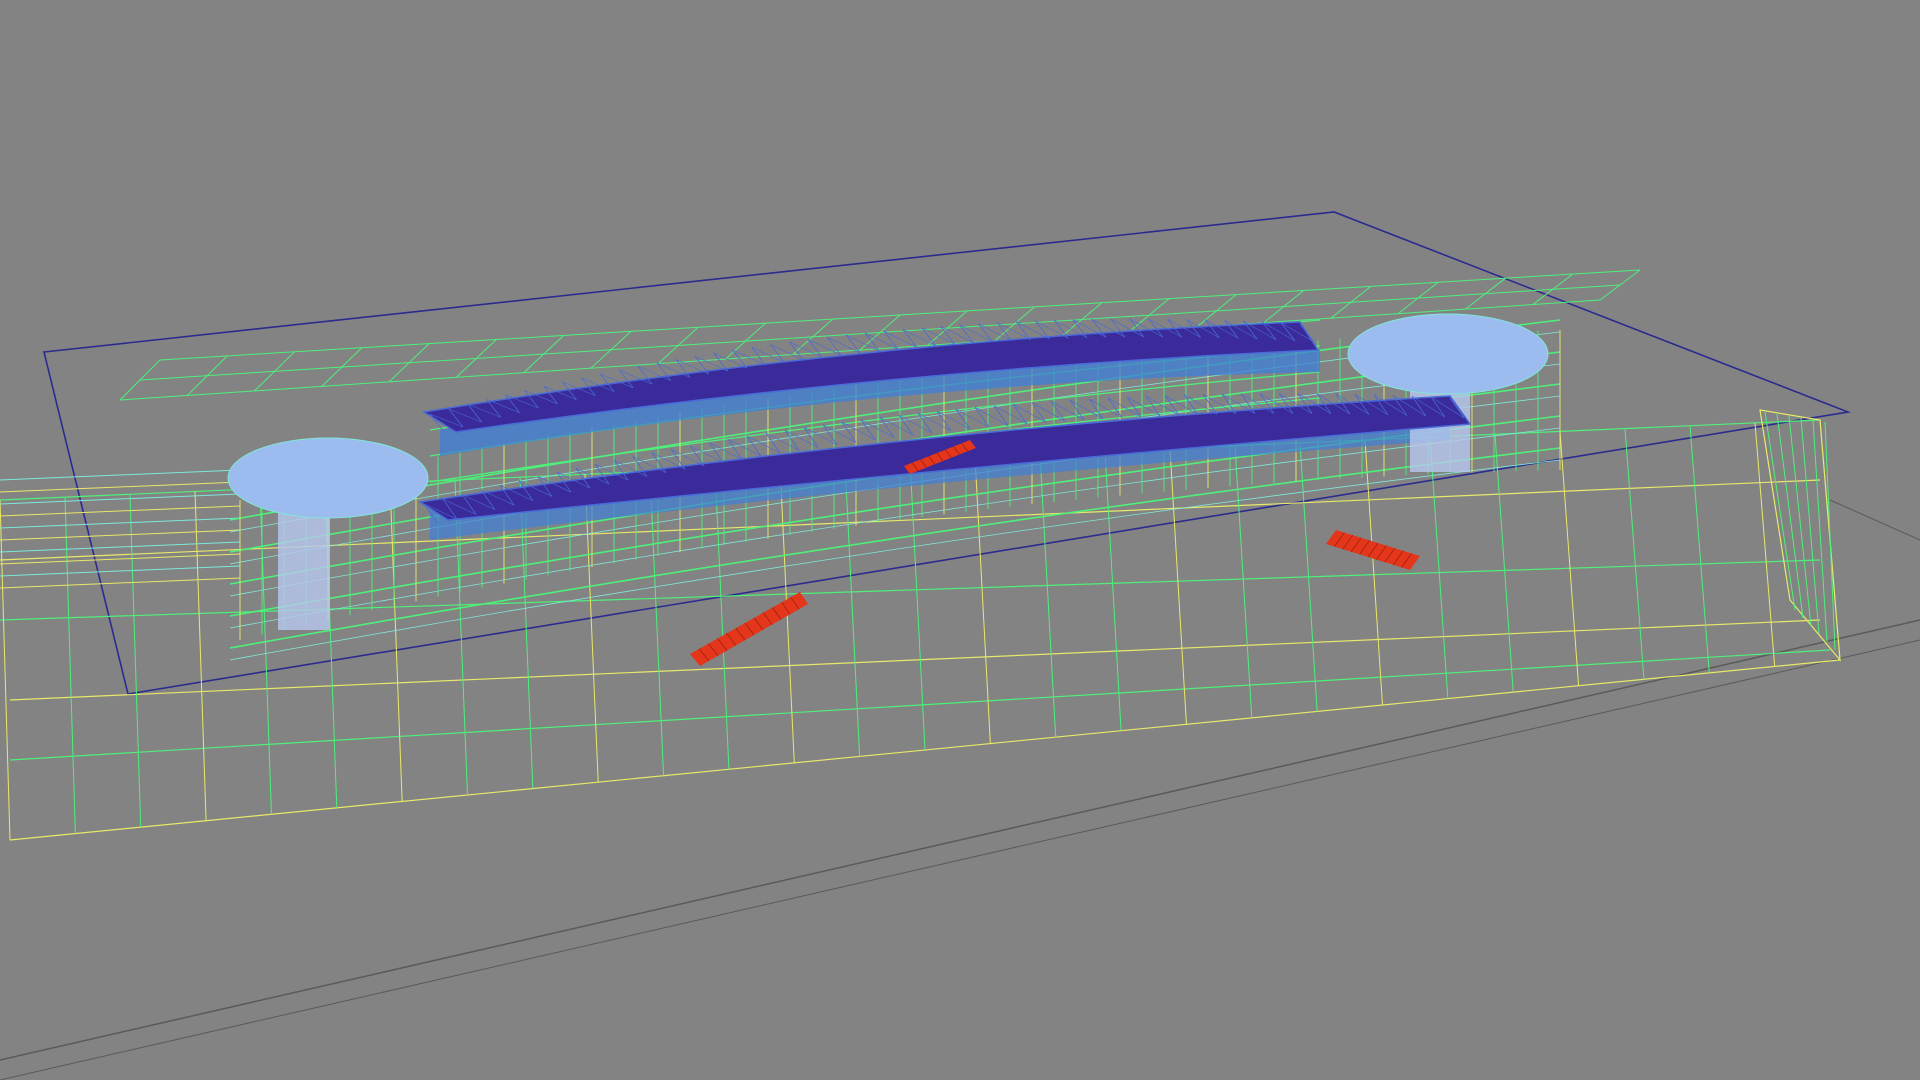 The height and width of the screenshot is (1080, 1920). I want to click on ground-line, so click(1874, 520).